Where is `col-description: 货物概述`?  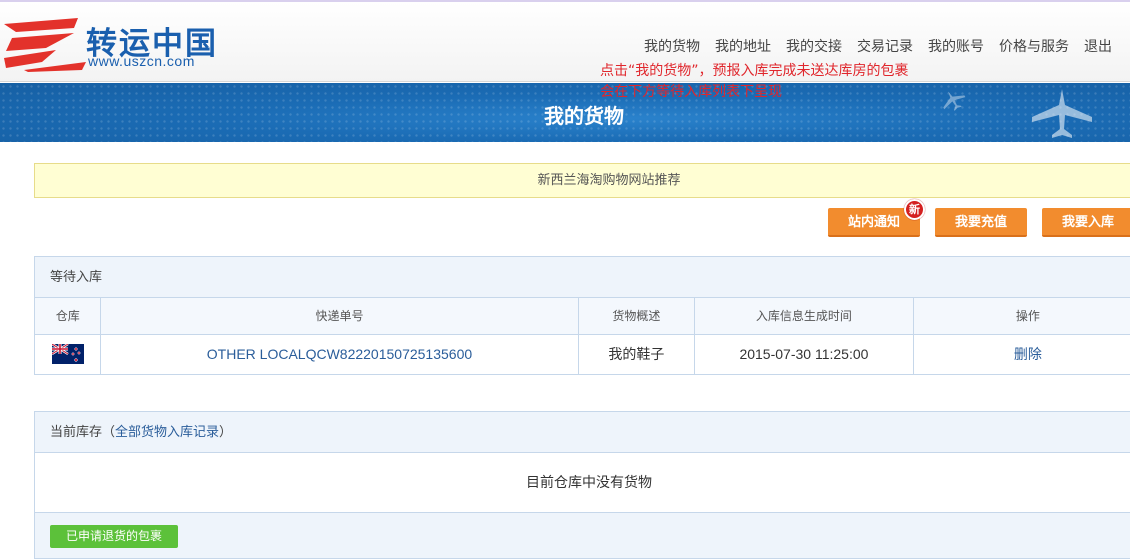 col-description: 货物概述 is located at coordinates (637, 316).